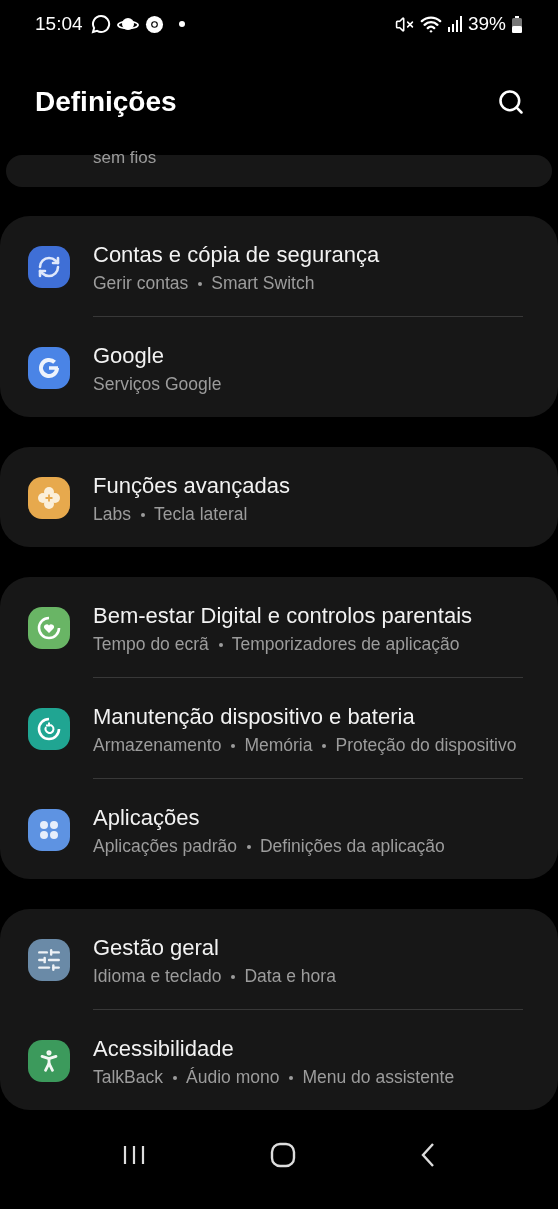 The width and height of the screenshot is (558, 1209). Describe the element at coordinates (200, 513) in the screenshot. I see `item-subtitle: Tecla lateral` at that location.